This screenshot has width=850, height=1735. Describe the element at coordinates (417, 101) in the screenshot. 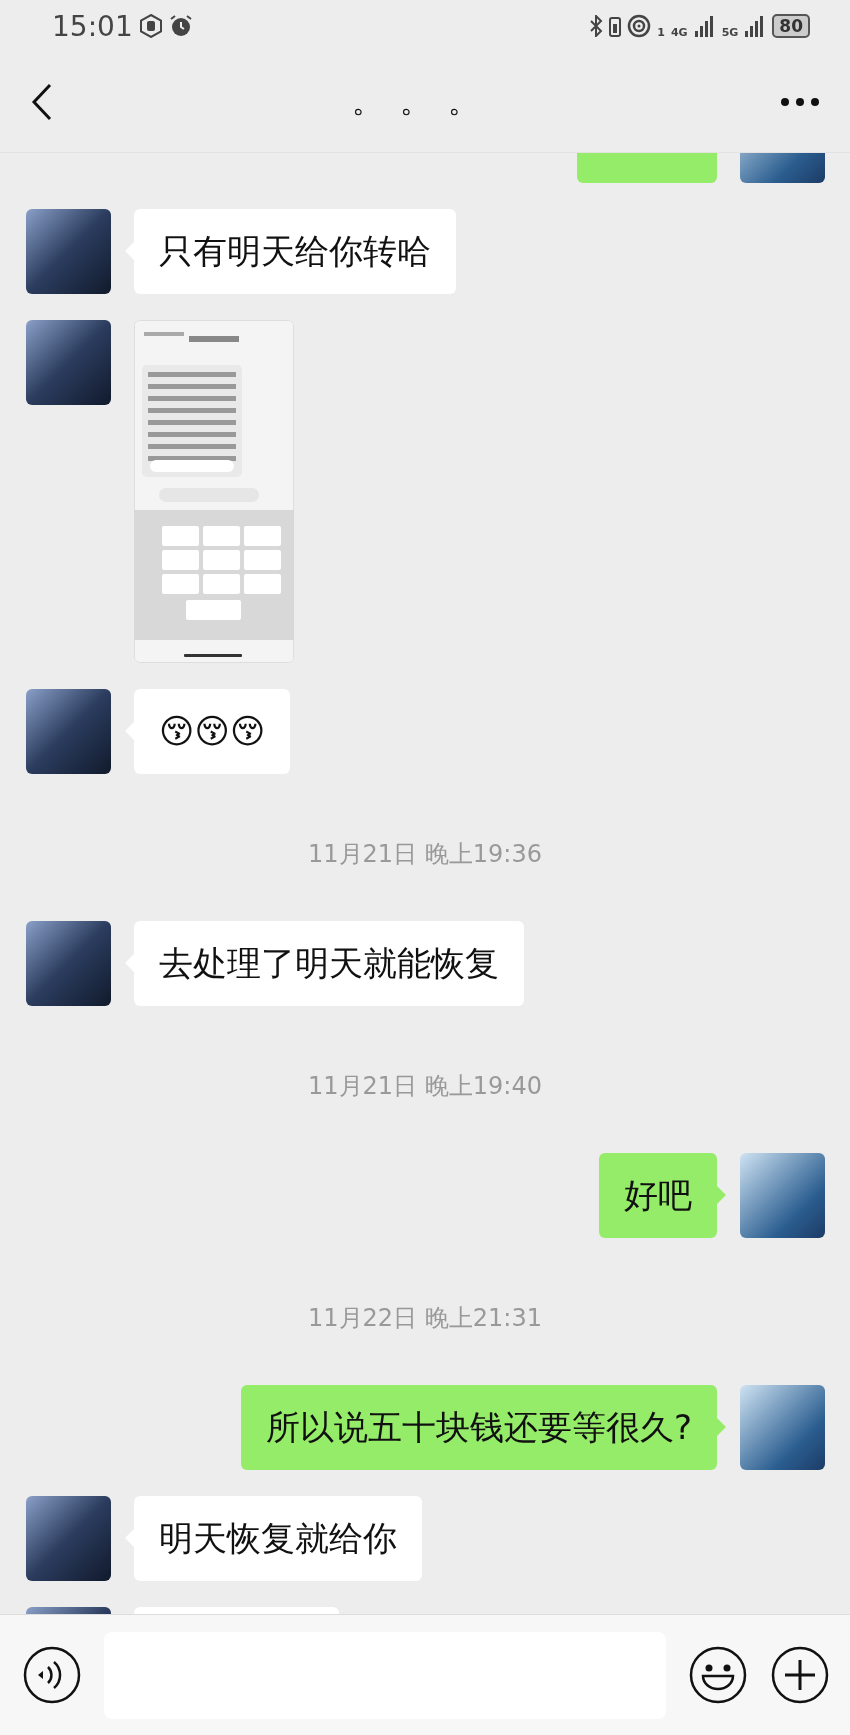

I see `chat-title: 。 。 。` at that location.